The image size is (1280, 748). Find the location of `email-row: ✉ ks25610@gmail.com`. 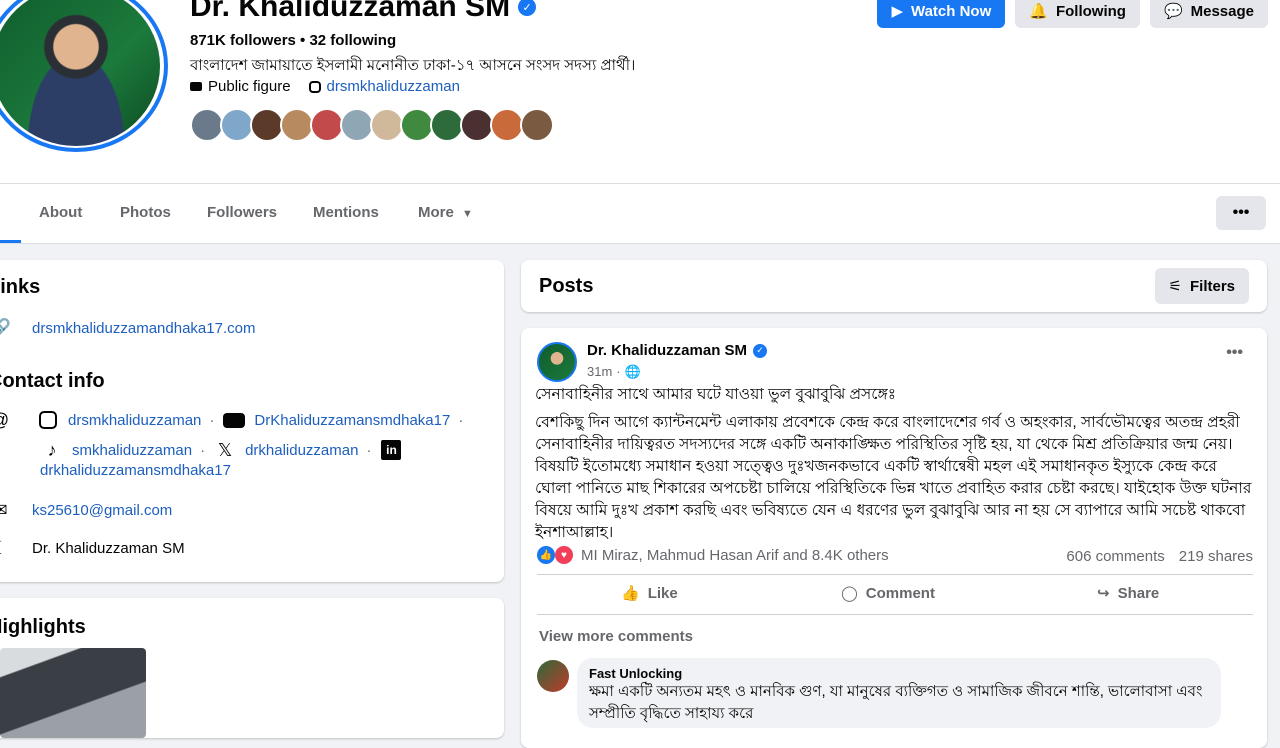

email-row: ✉ ks25610@gmail.com is located at coordinates (86, 510).